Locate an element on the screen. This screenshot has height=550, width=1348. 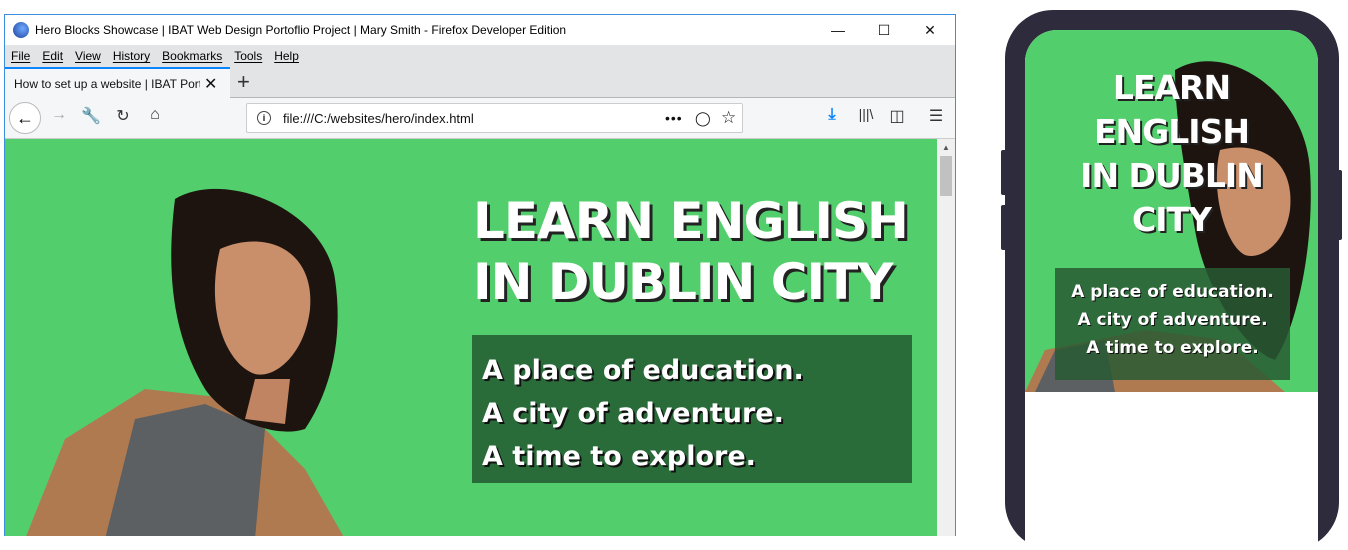
tagline-3: A time to explore. is located at coordinates (619, 456).